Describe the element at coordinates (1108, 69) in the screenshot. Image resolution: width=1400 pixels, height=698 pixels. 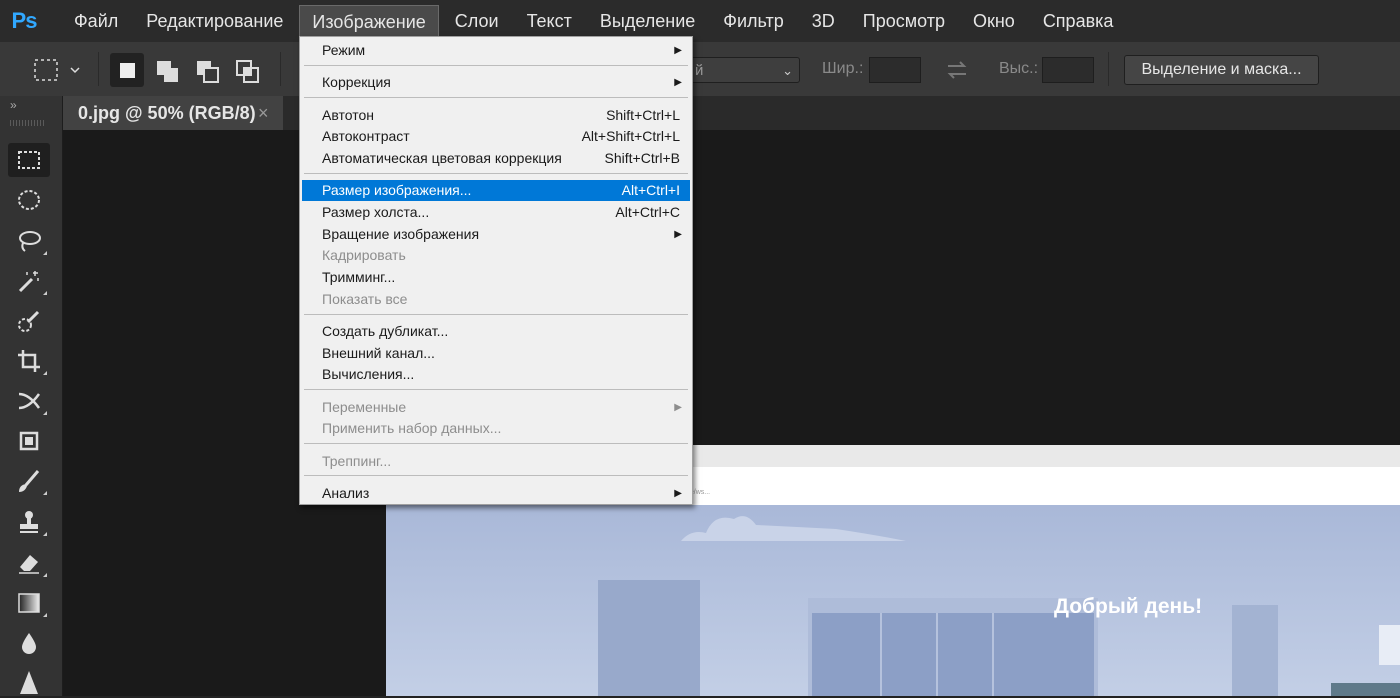
I see `options-separator` at that location.